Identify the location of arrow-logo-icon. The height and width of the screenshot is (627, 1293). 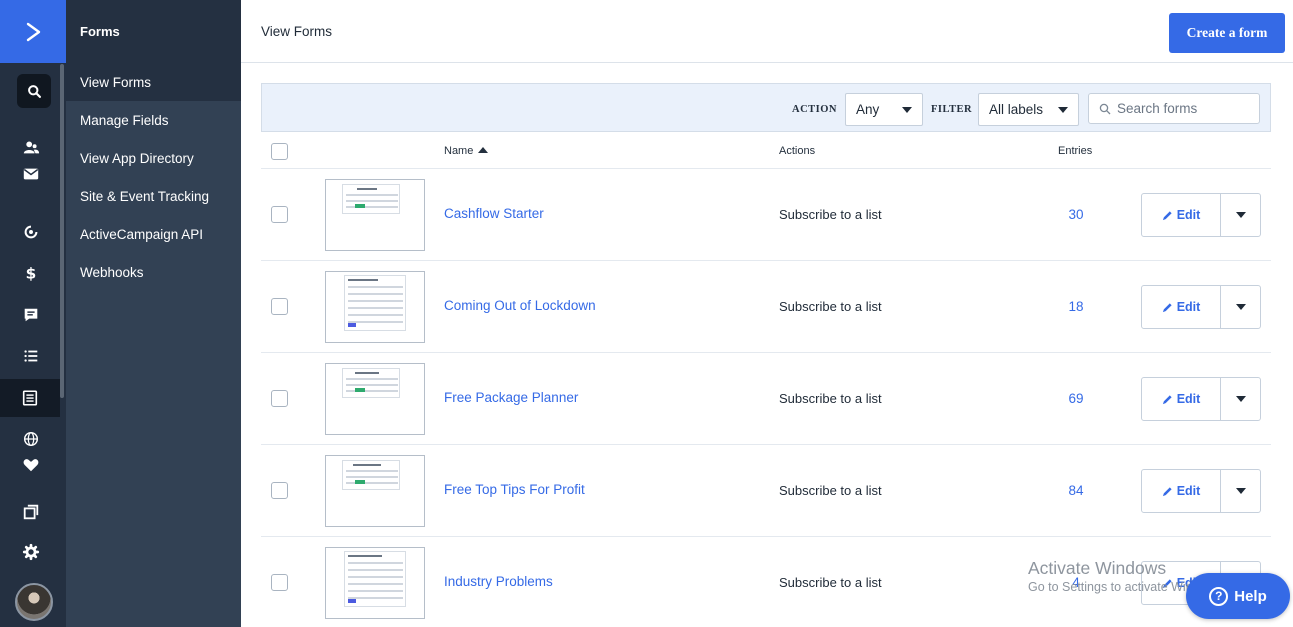
(33, 31).